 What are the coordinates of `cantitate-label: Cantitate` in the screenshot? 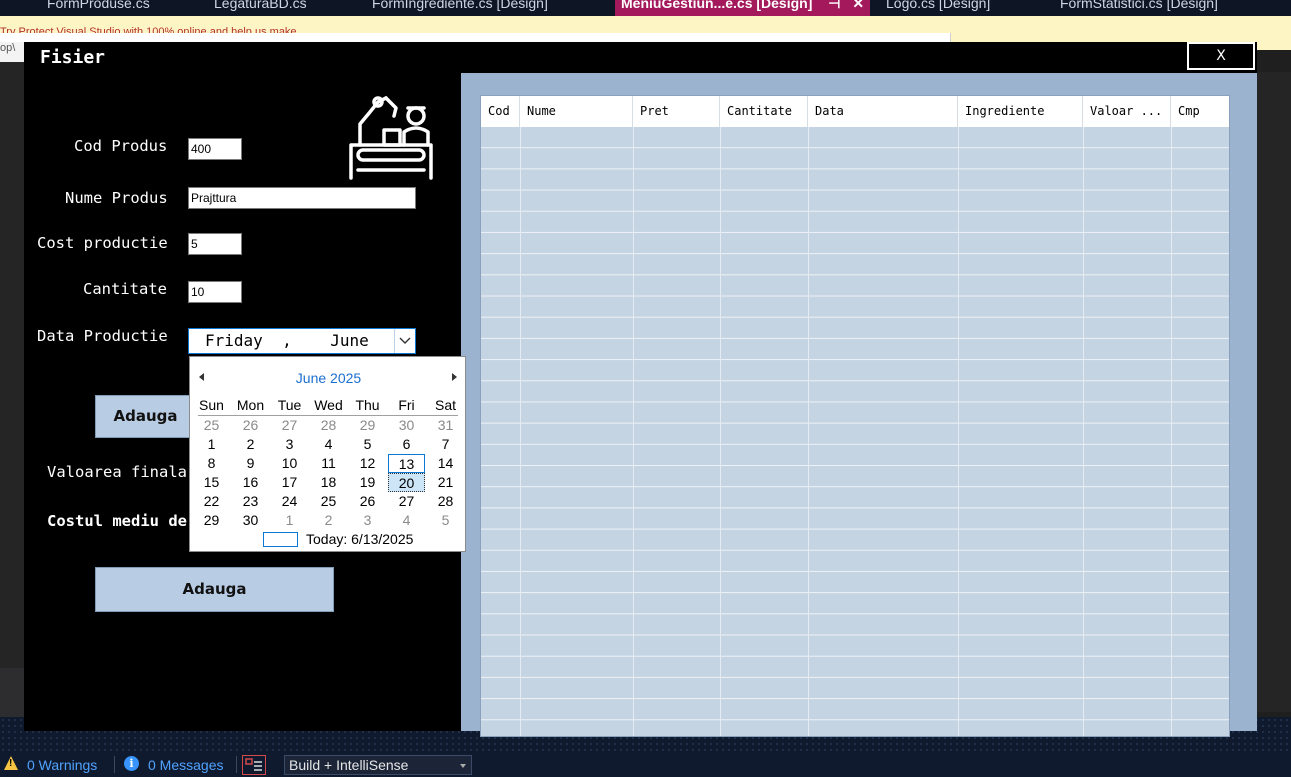 It's located at (125, 289).